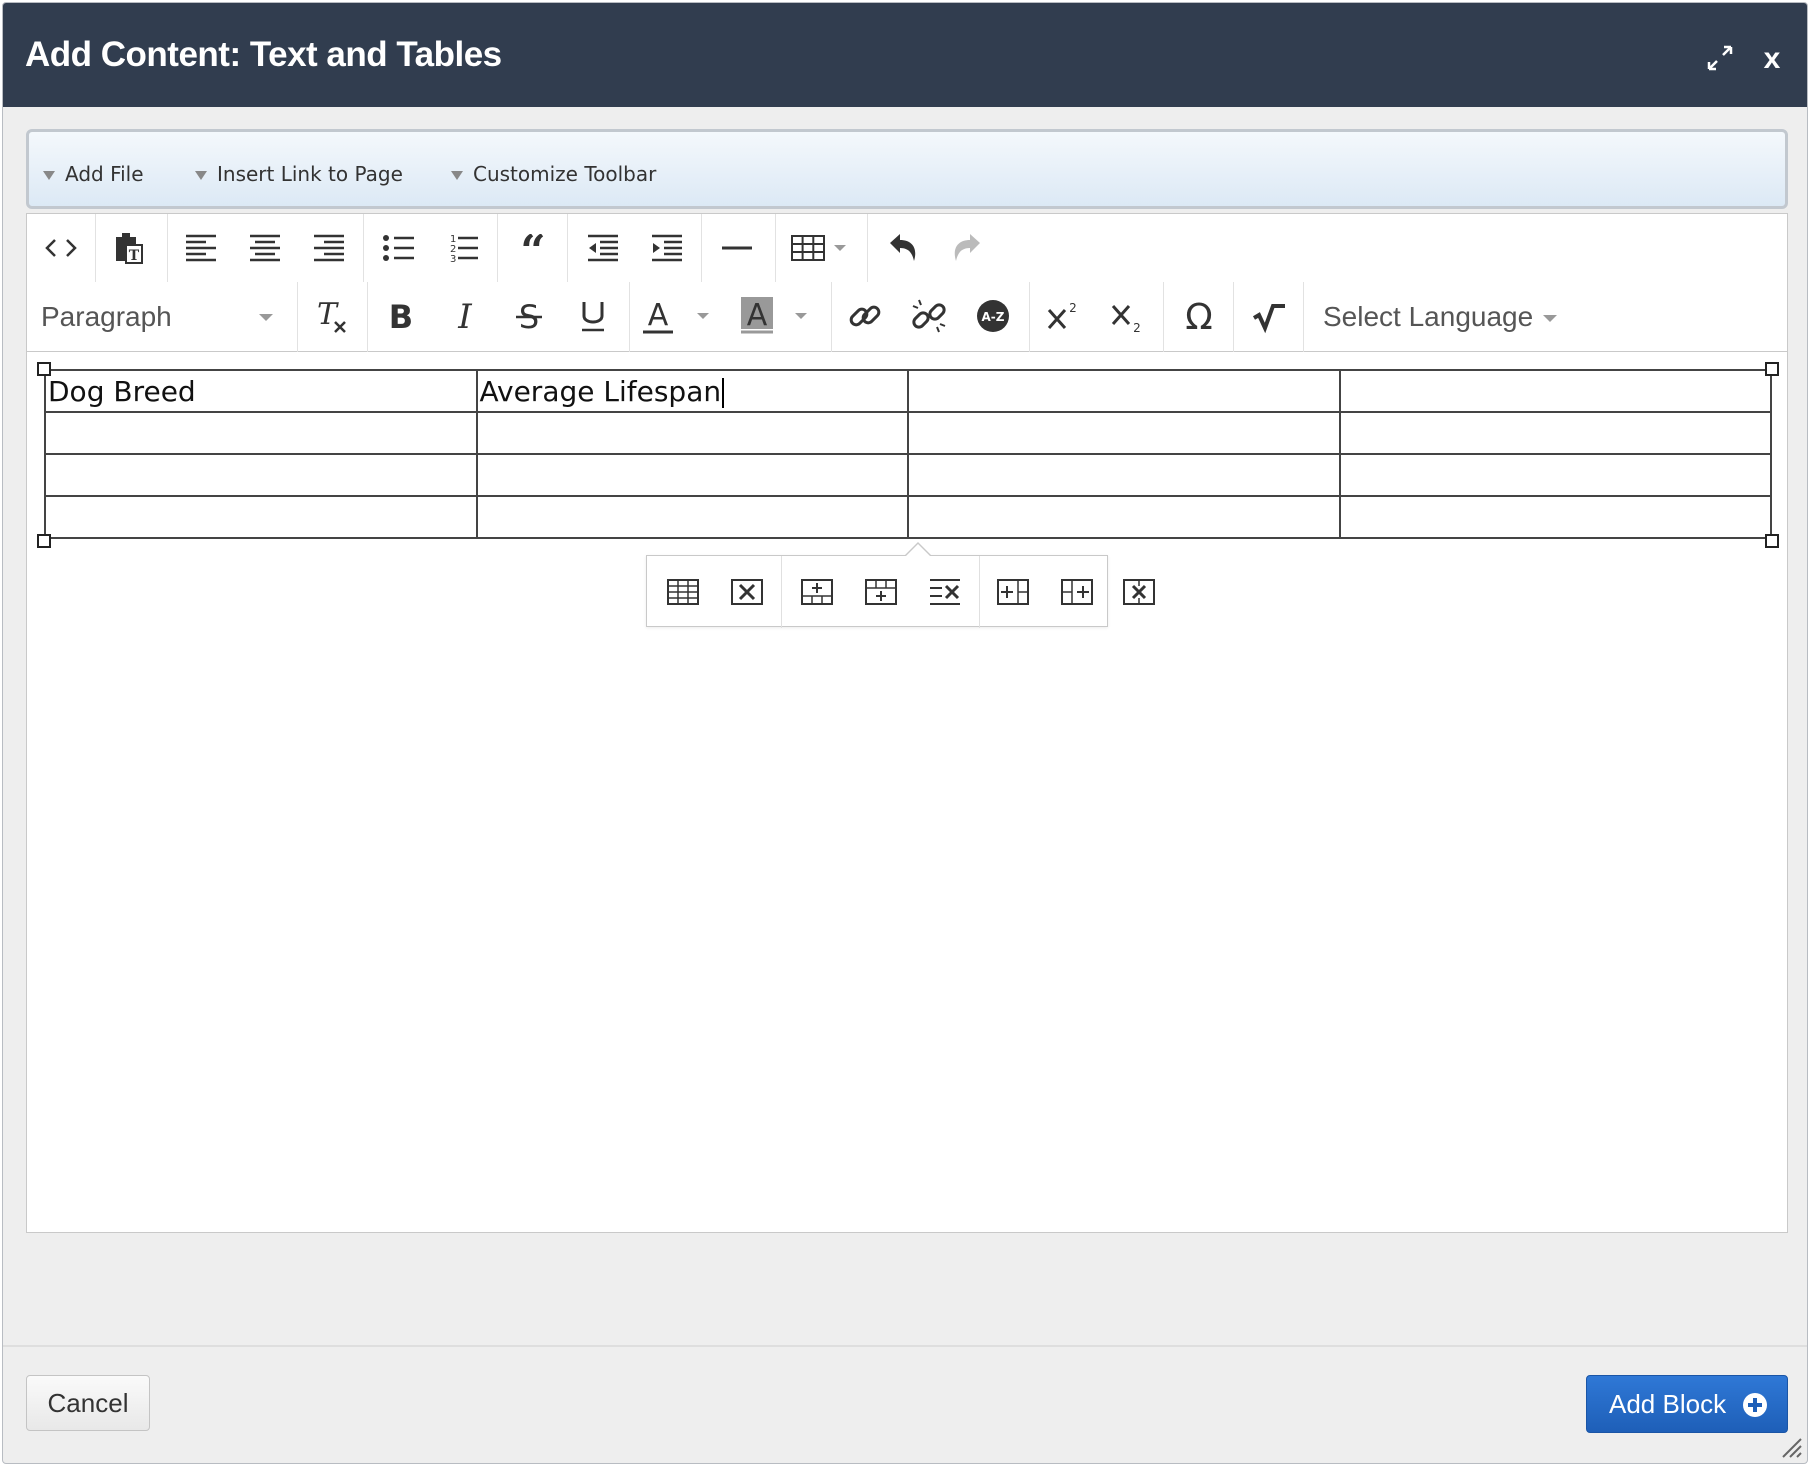 The height and width of the screenshot is (1466, 1810). Describe the element at coordinates (1720, 58) in the screenshot. I see `expand-icon` at that location.